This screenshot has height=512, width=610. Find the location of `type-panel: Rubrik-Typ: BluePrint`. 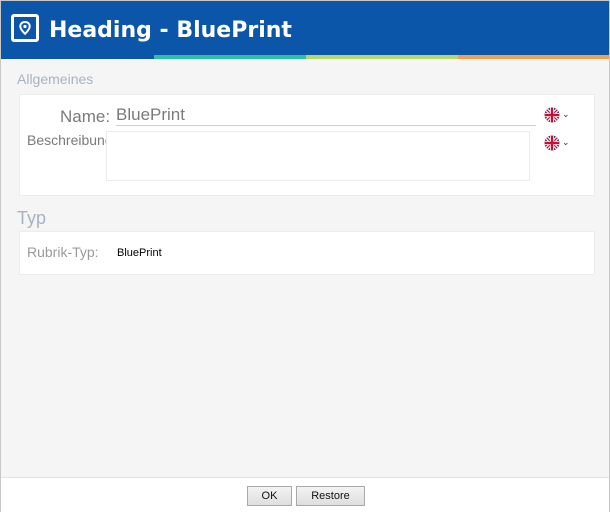

type-panel: Rubrik-Typ: BluePrint is located at coordinates (307, 253).